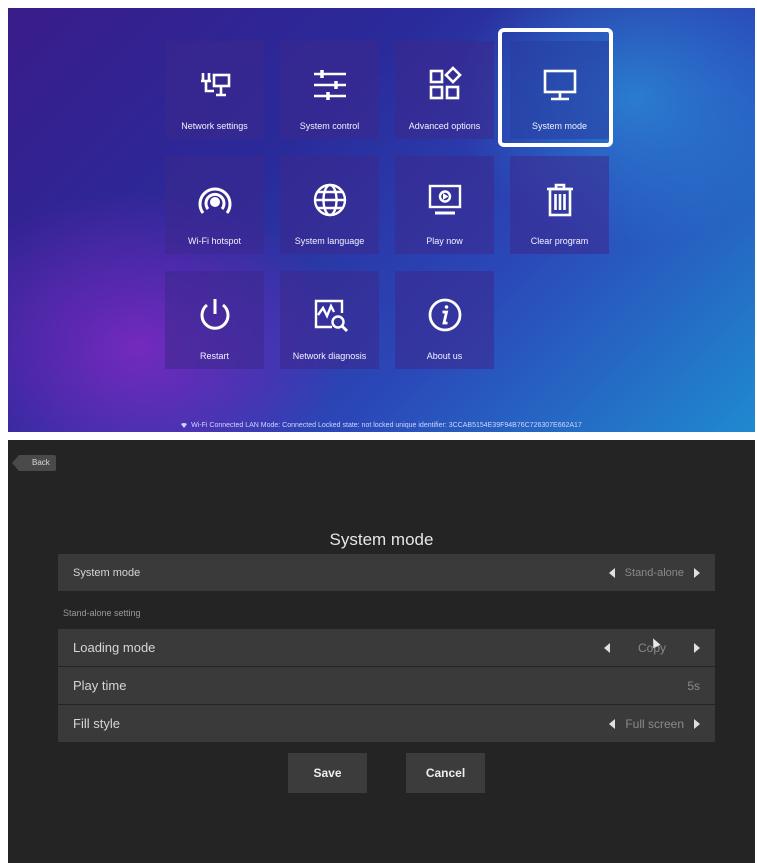 Image resolution: width=757 pixels, height=863 pixels. Describe the element at coordinates (386, 723) in the screenshot. I see `fill-style-row: Fill style Full screen` at that location.